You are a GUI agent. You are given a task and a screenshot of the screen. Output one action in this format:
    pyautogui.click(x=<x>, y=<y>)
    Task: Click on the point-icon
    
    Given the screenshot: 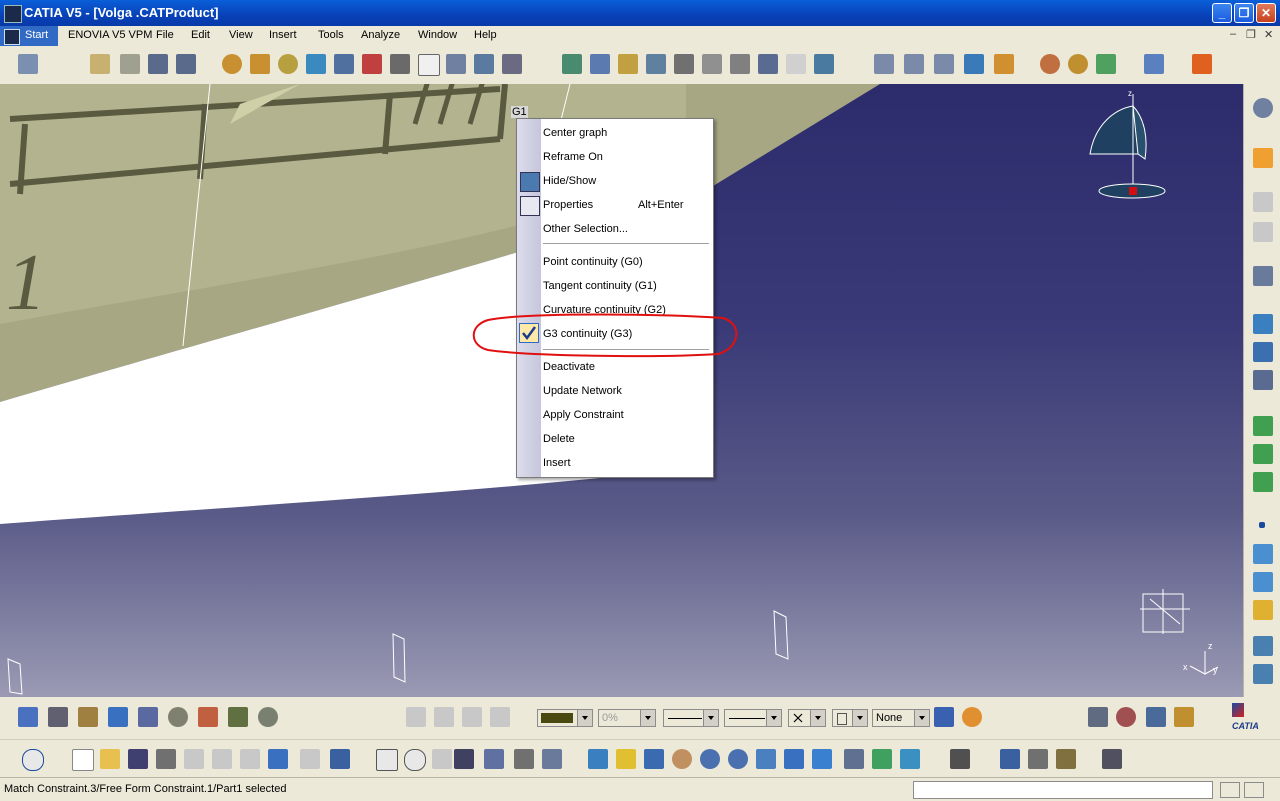 What is the action you would take?
    pyautogui.click(x=1262, y=525)
    